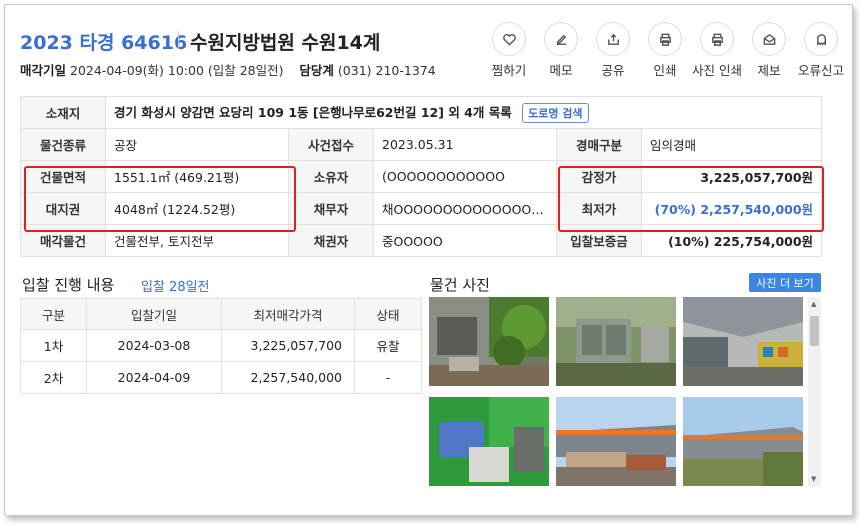 Image resolution: width=861 pixels, height=526 pixels. I want to click on status-cell: -, so click(388, 377).